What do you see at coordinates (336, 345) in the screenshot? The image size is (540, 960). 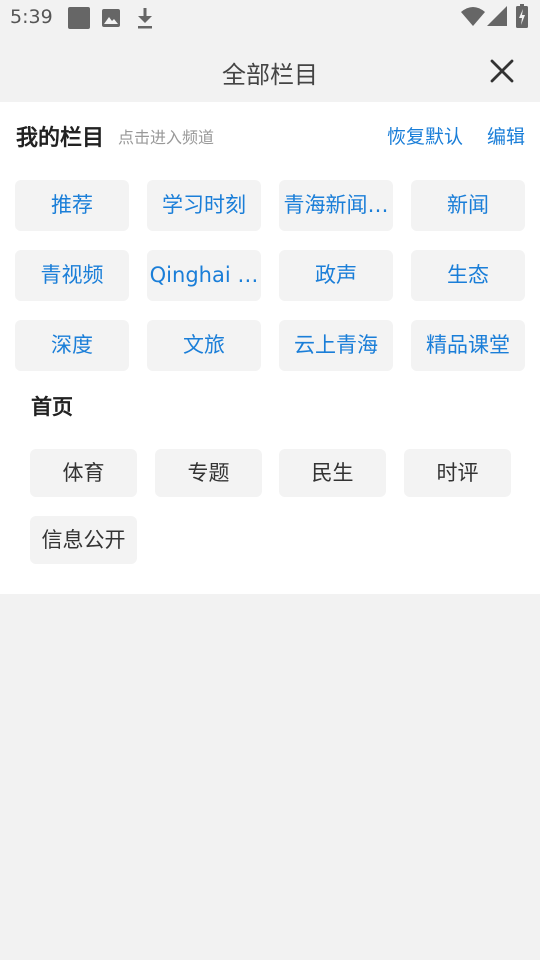 I see `channel-chip: 云上青海` at bounding box center [336, 345].